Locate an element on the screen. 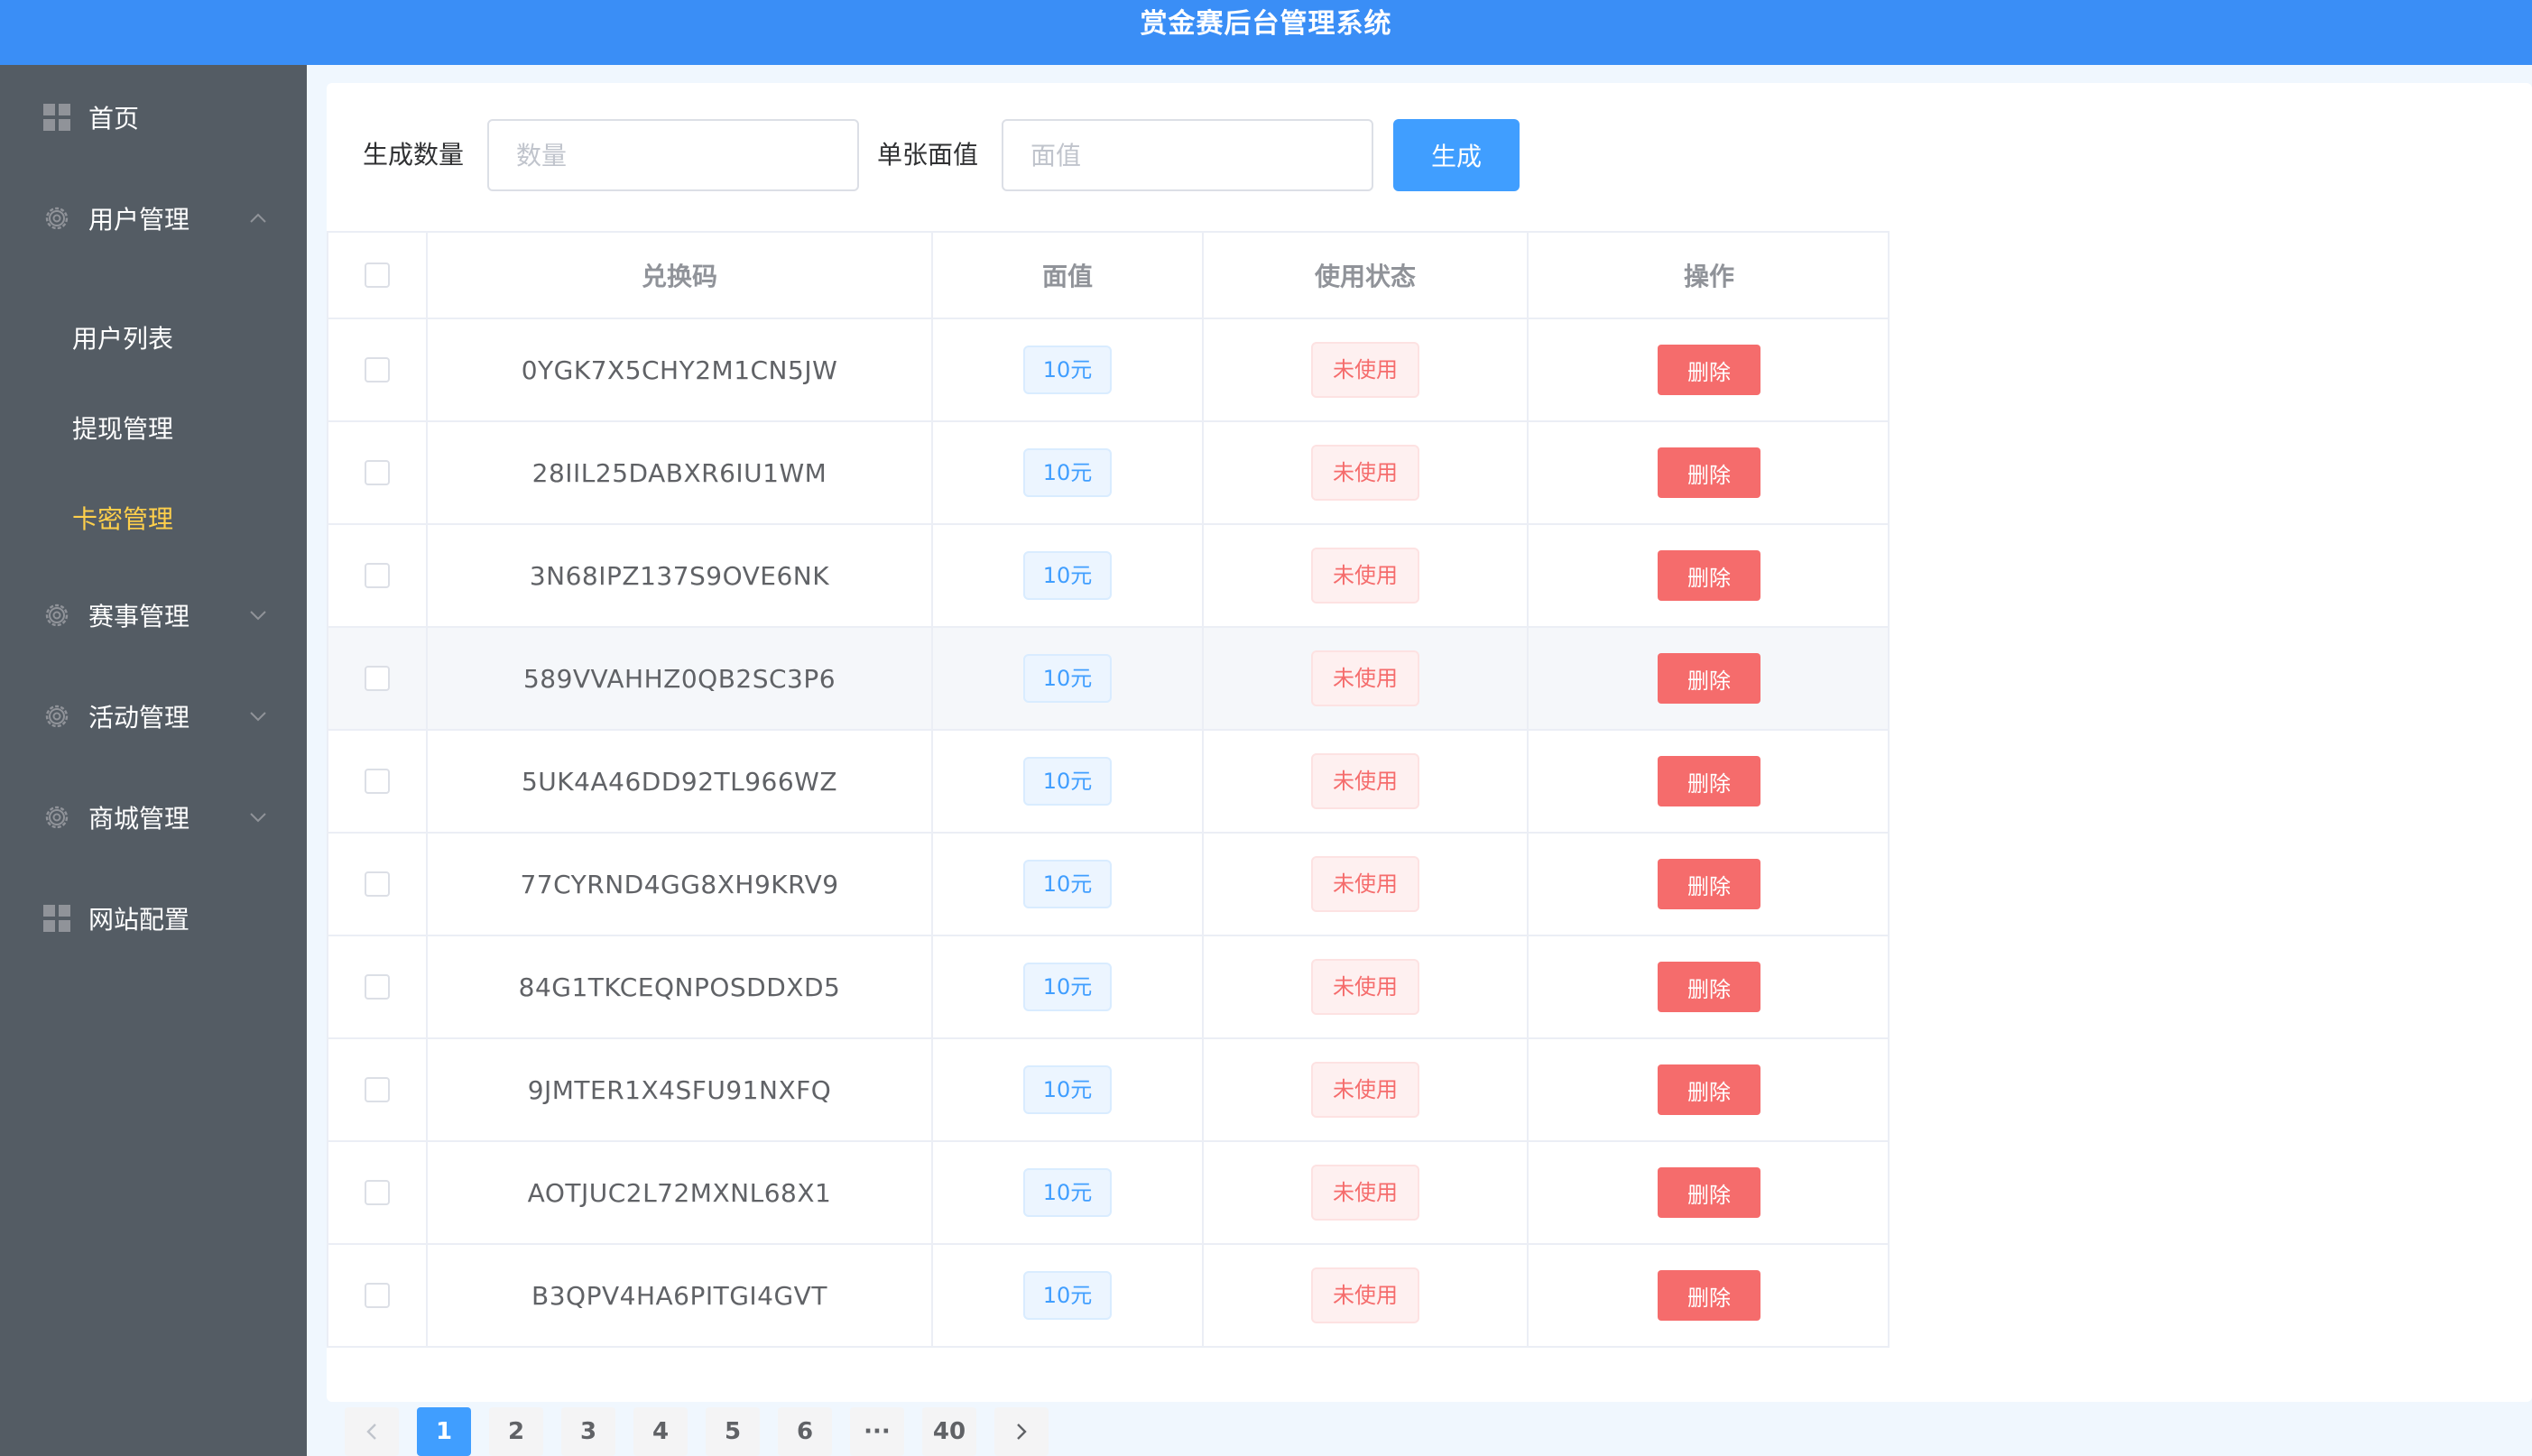 The image size is (2532, 1456). table-row: 589VVAHHZ0QB2SC3P6 10元 未使用 删除 is located at coordinates (1108, 679).